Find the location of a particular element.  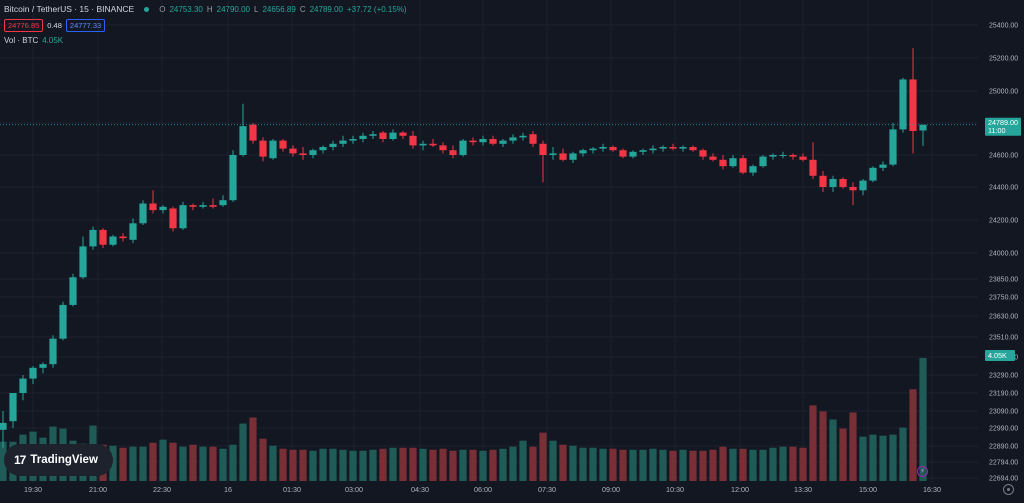

close-label: C is located at coordinates (302, 9).